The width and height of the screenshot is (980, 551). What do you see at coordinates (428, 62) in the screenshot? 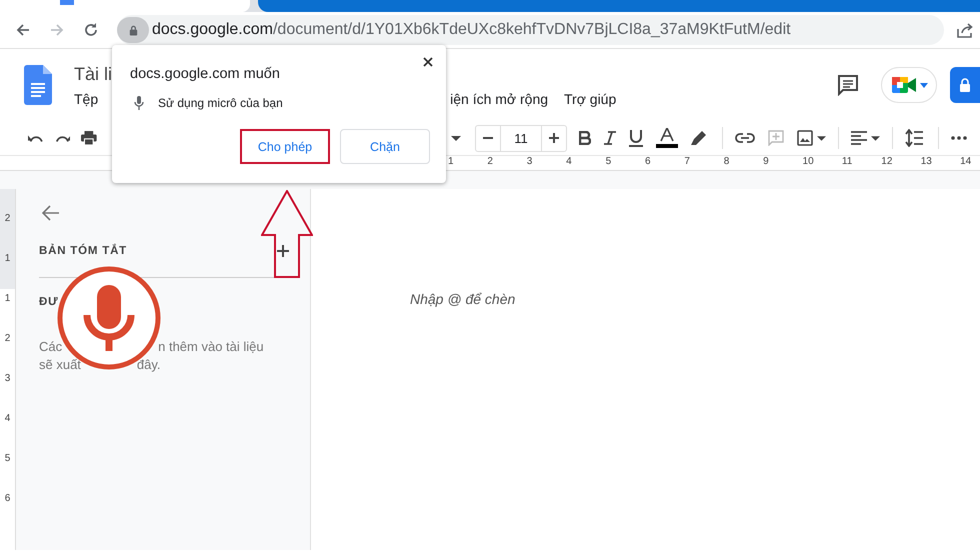
I see `close-icon` at bounding box center [428, 62].